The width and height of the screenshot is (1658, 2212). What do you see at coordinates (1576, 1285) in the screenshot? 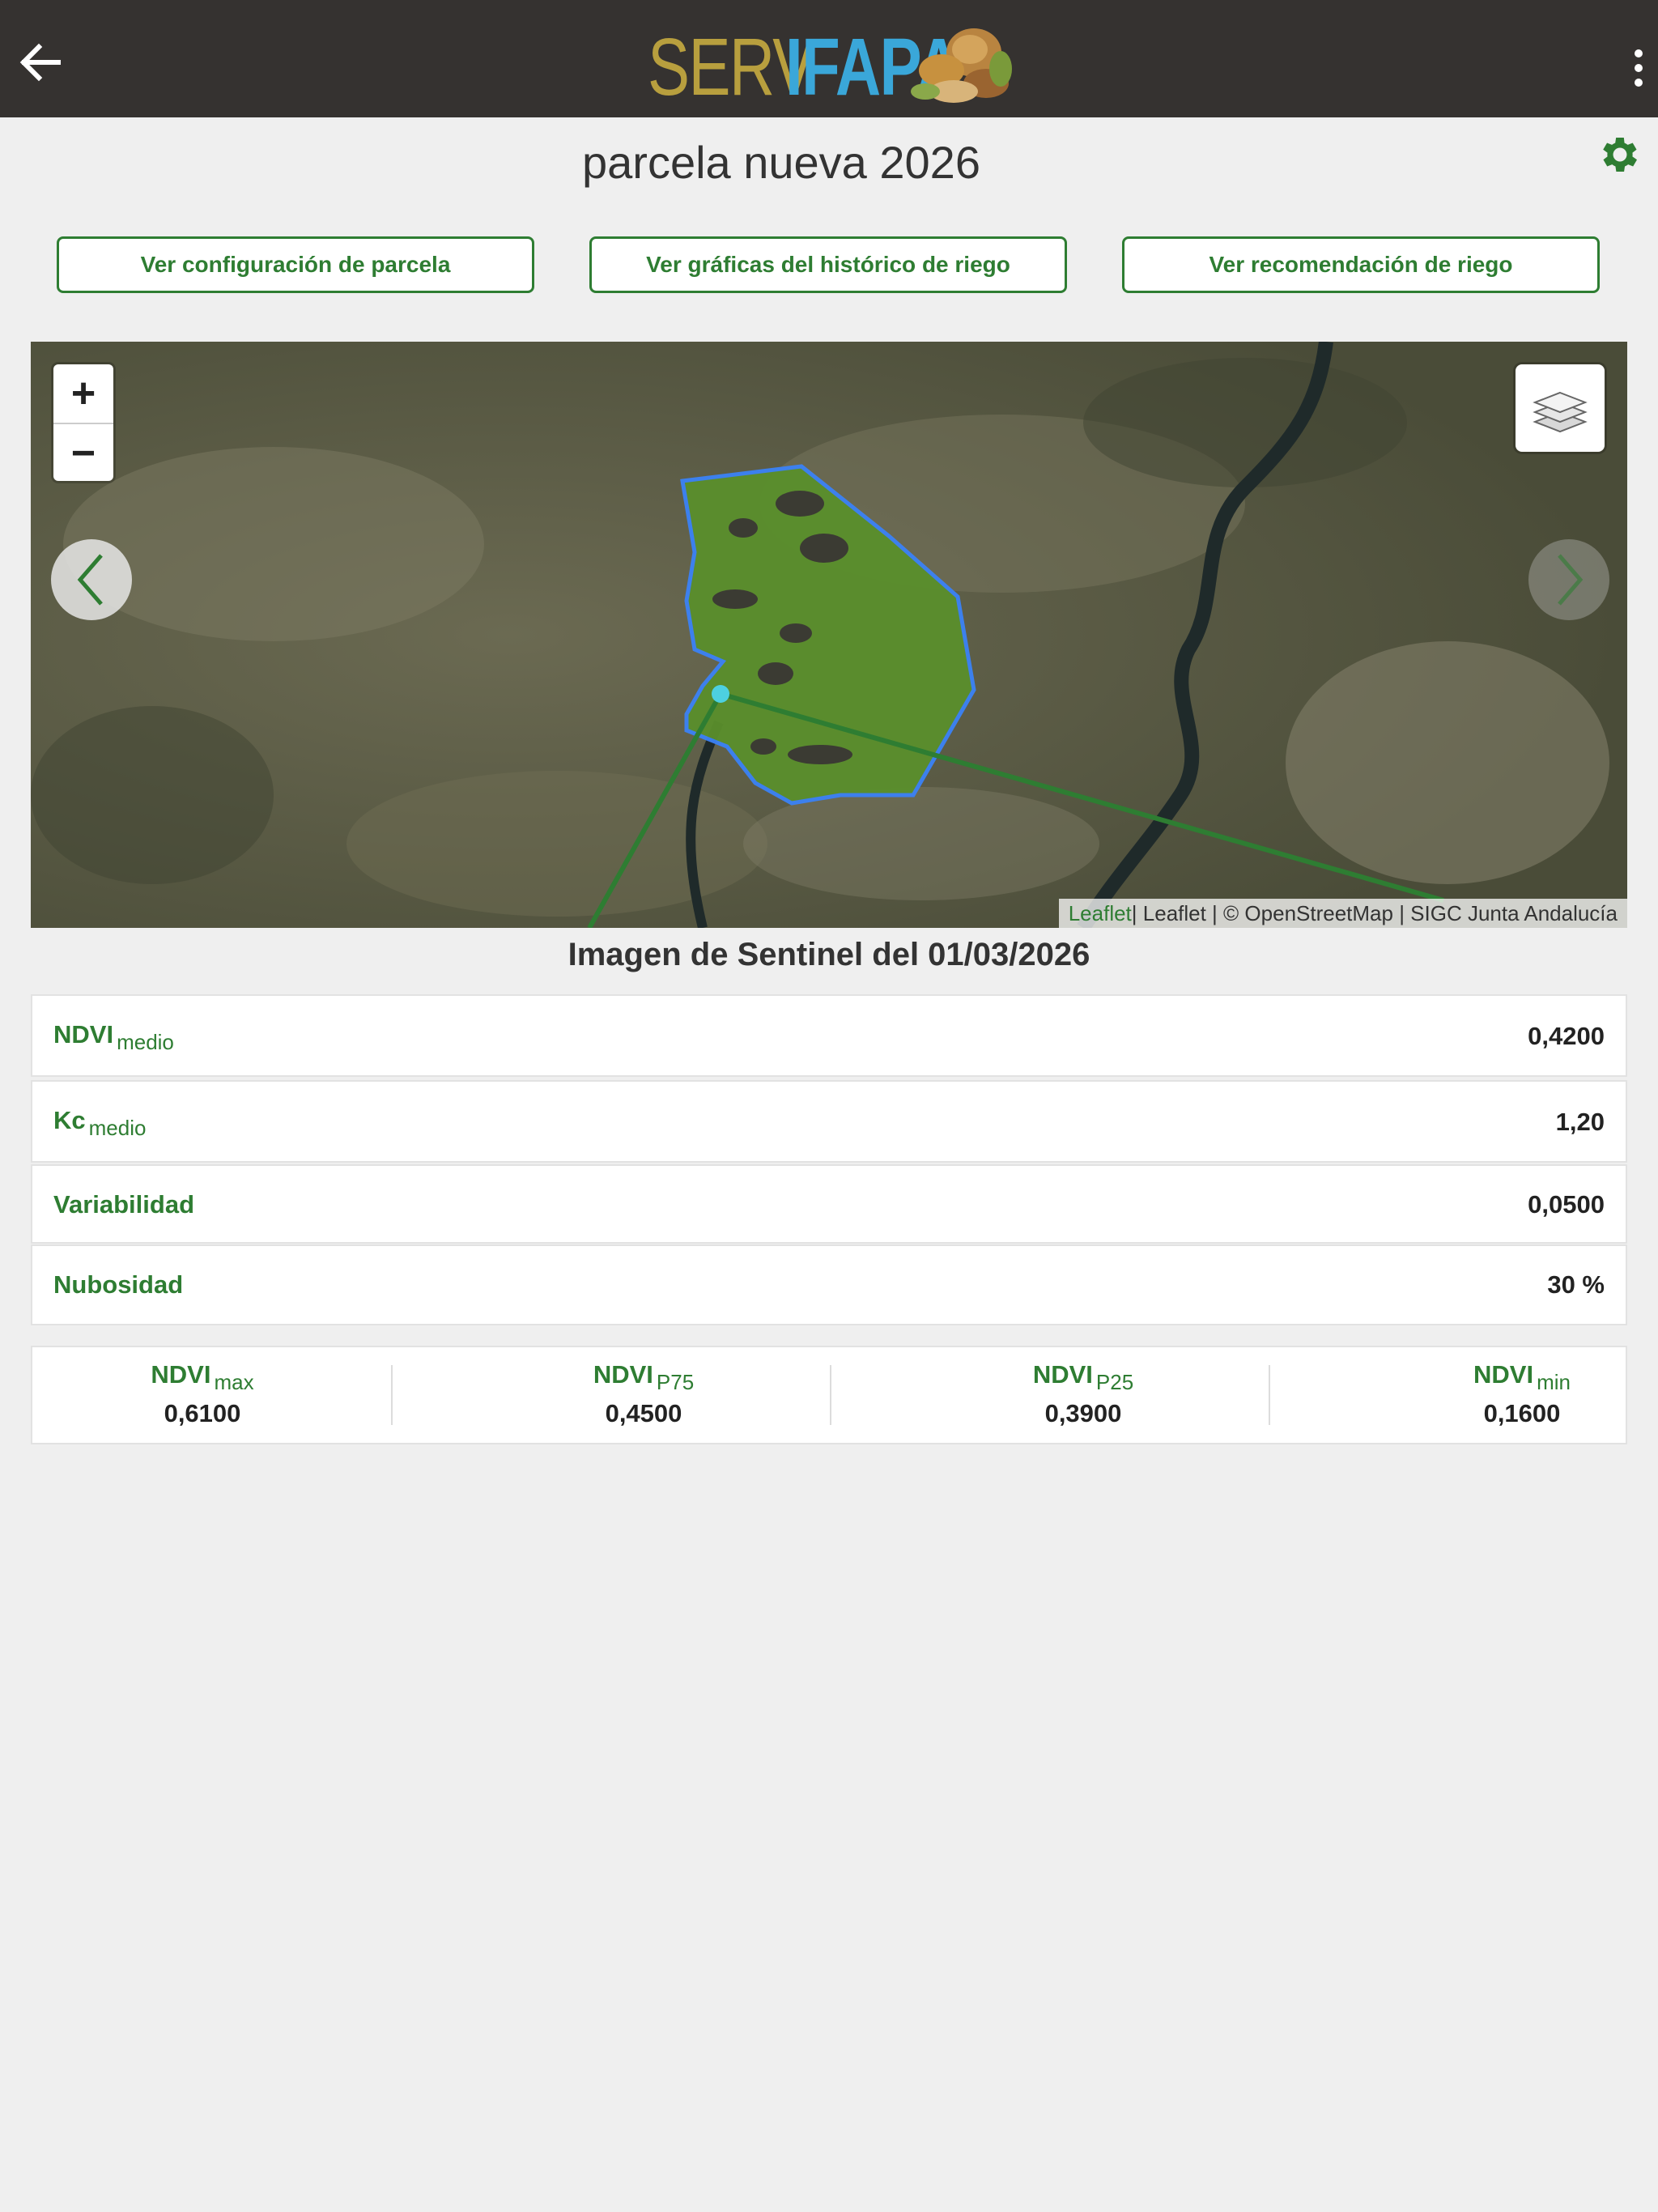
I see `stat-value: 30 %` at bounding box center [1576, 1285].